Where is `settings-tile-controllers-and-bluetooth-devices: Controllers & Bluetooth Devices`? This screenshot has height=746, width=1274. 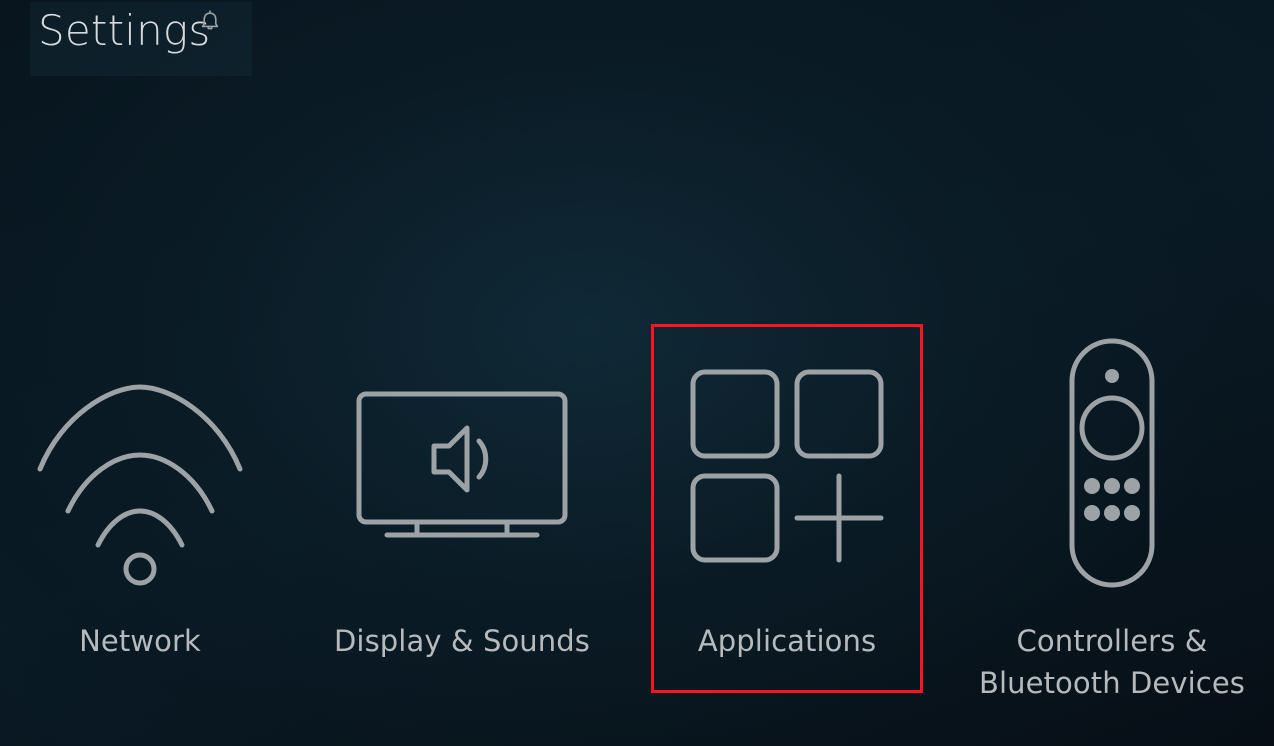
settings-tile-controllers-and-bluetooth-devices: Controllers & Bluetooth Devices is located at coordinates (1112, 513).